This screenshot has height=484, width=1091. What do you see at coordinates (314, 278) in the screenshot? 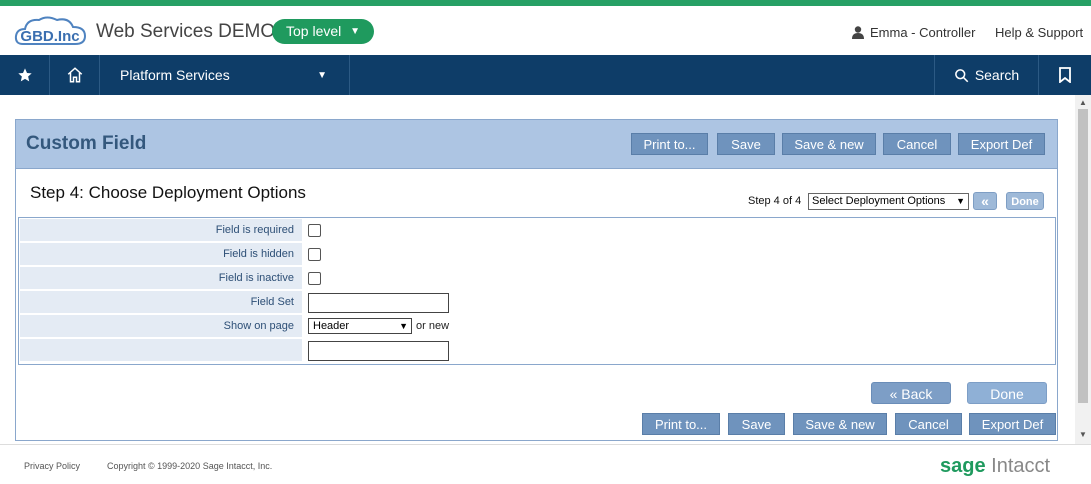
I see `field-inactive-checkbox` at bounding box center [314, 278].